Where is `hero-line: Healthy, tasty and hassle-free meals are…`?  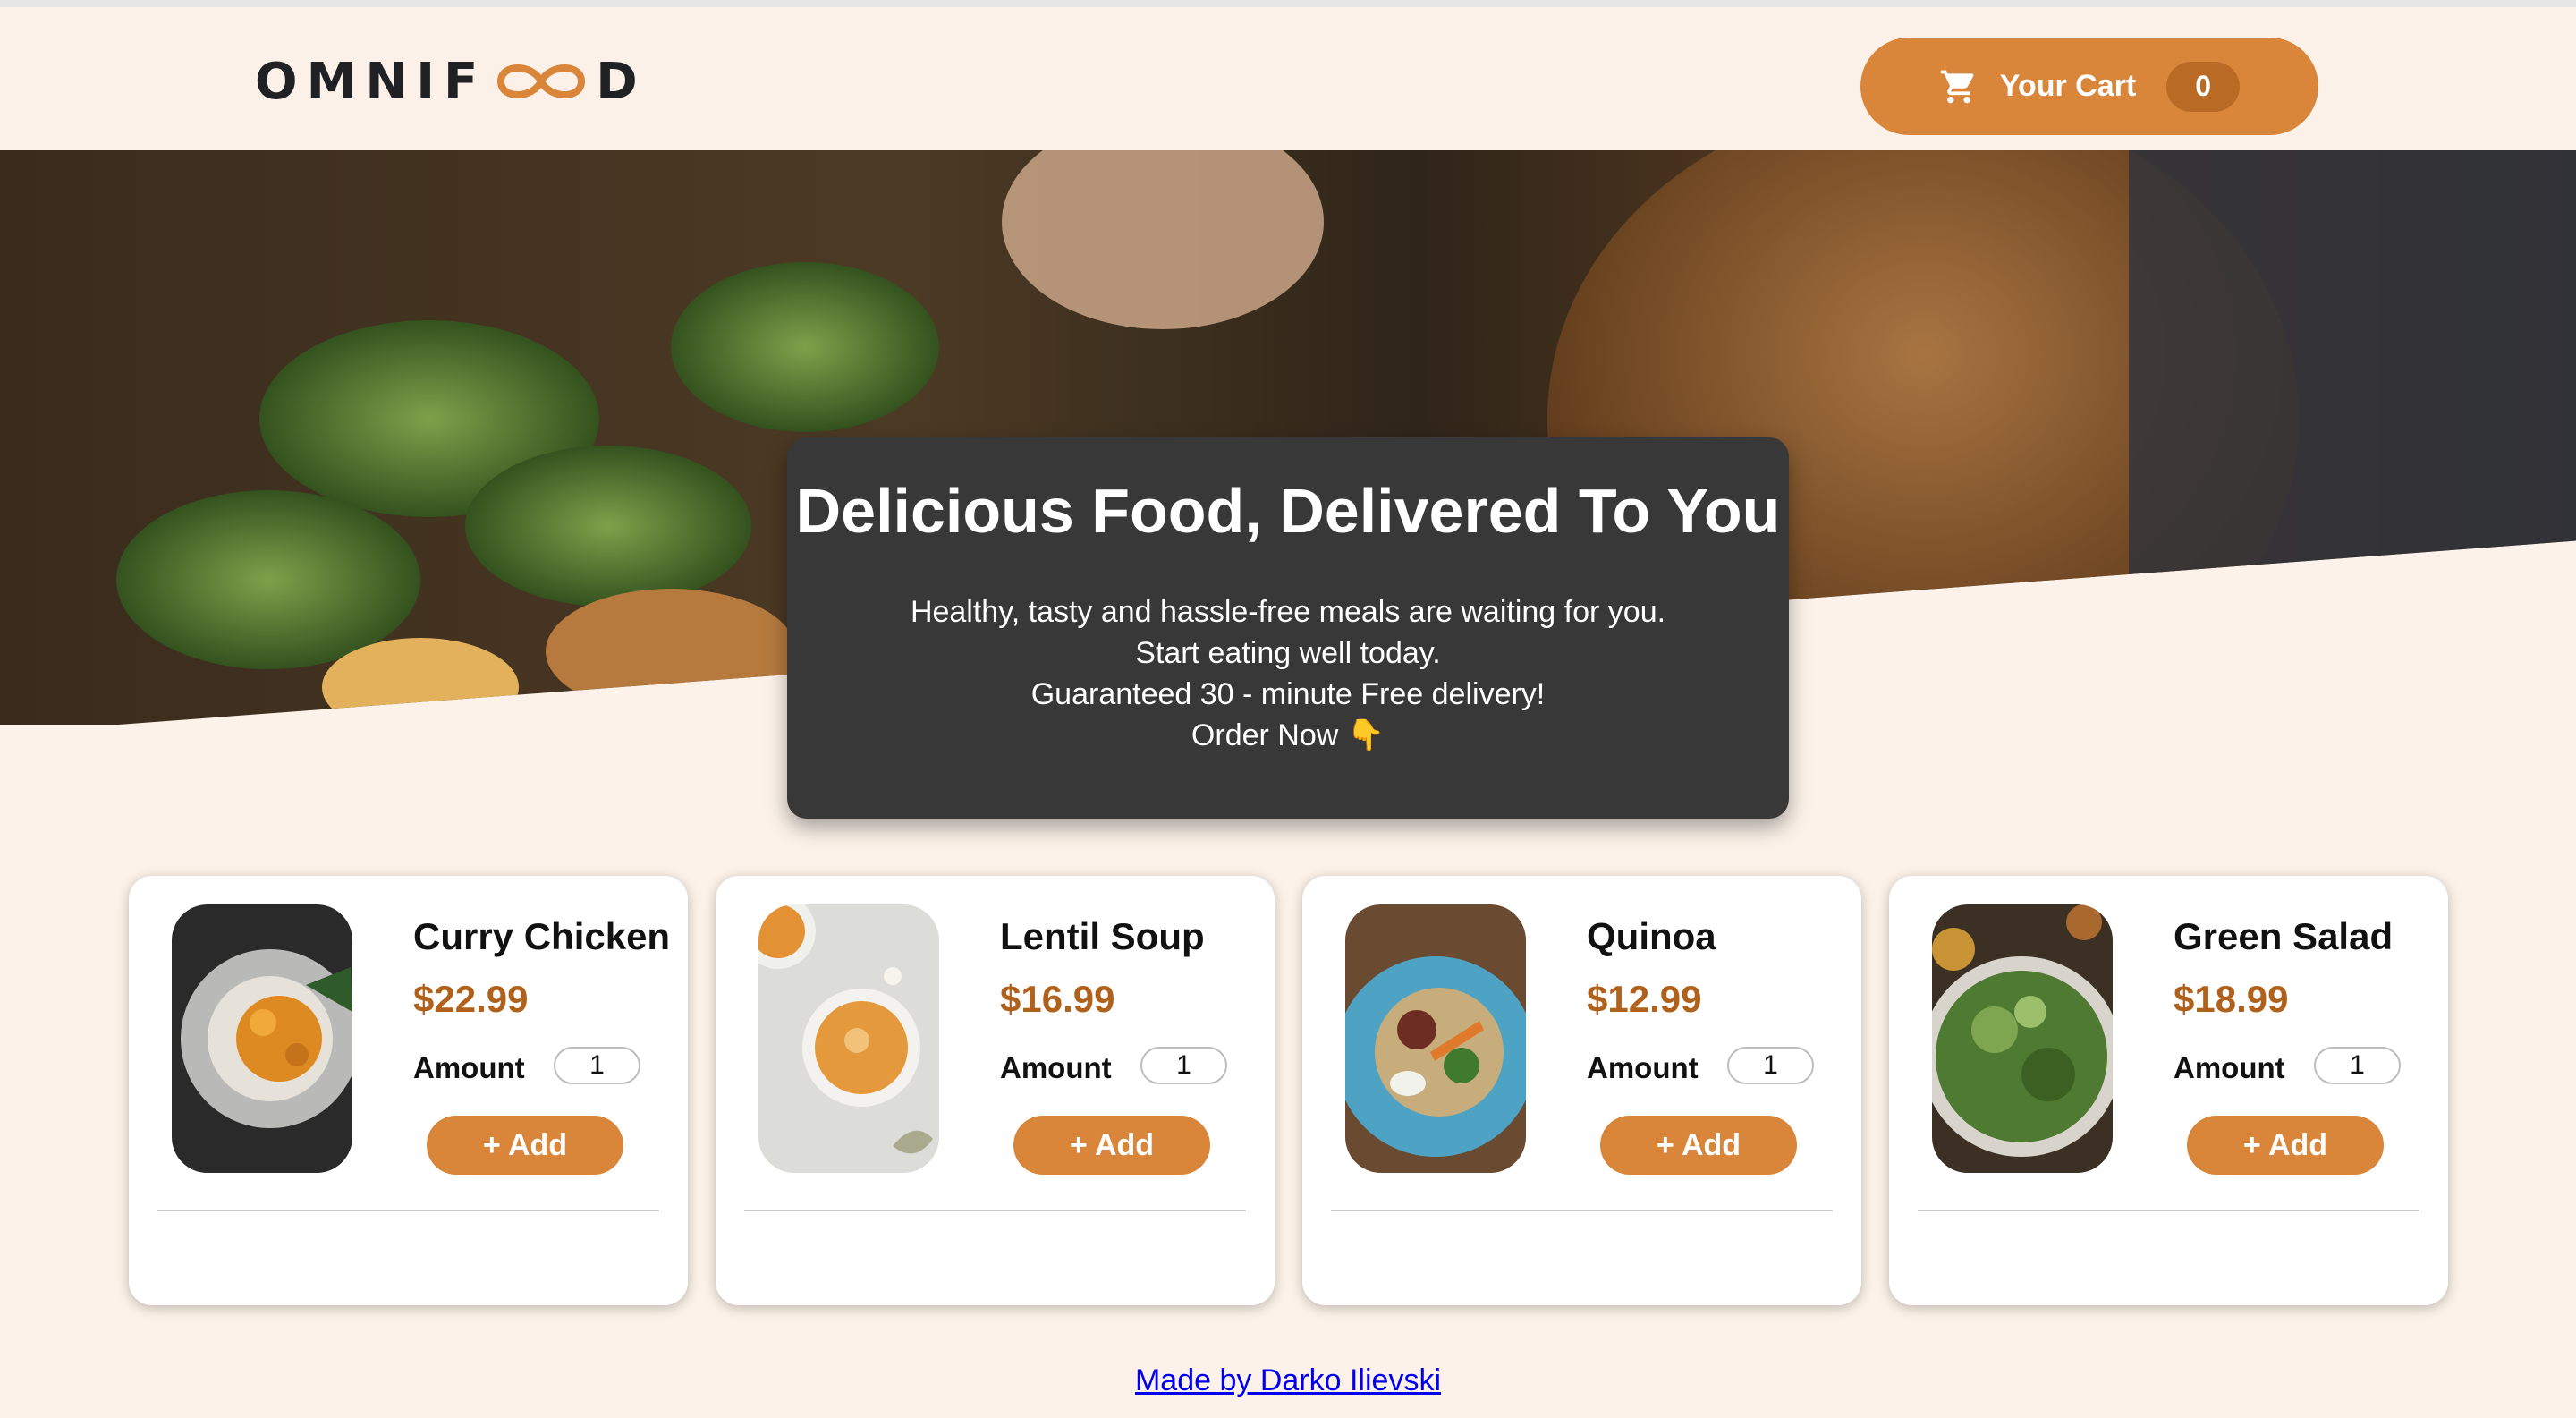
hero-line: Healthy, tasty and hassle-free meals are… is located at coordinates (1288, 612).